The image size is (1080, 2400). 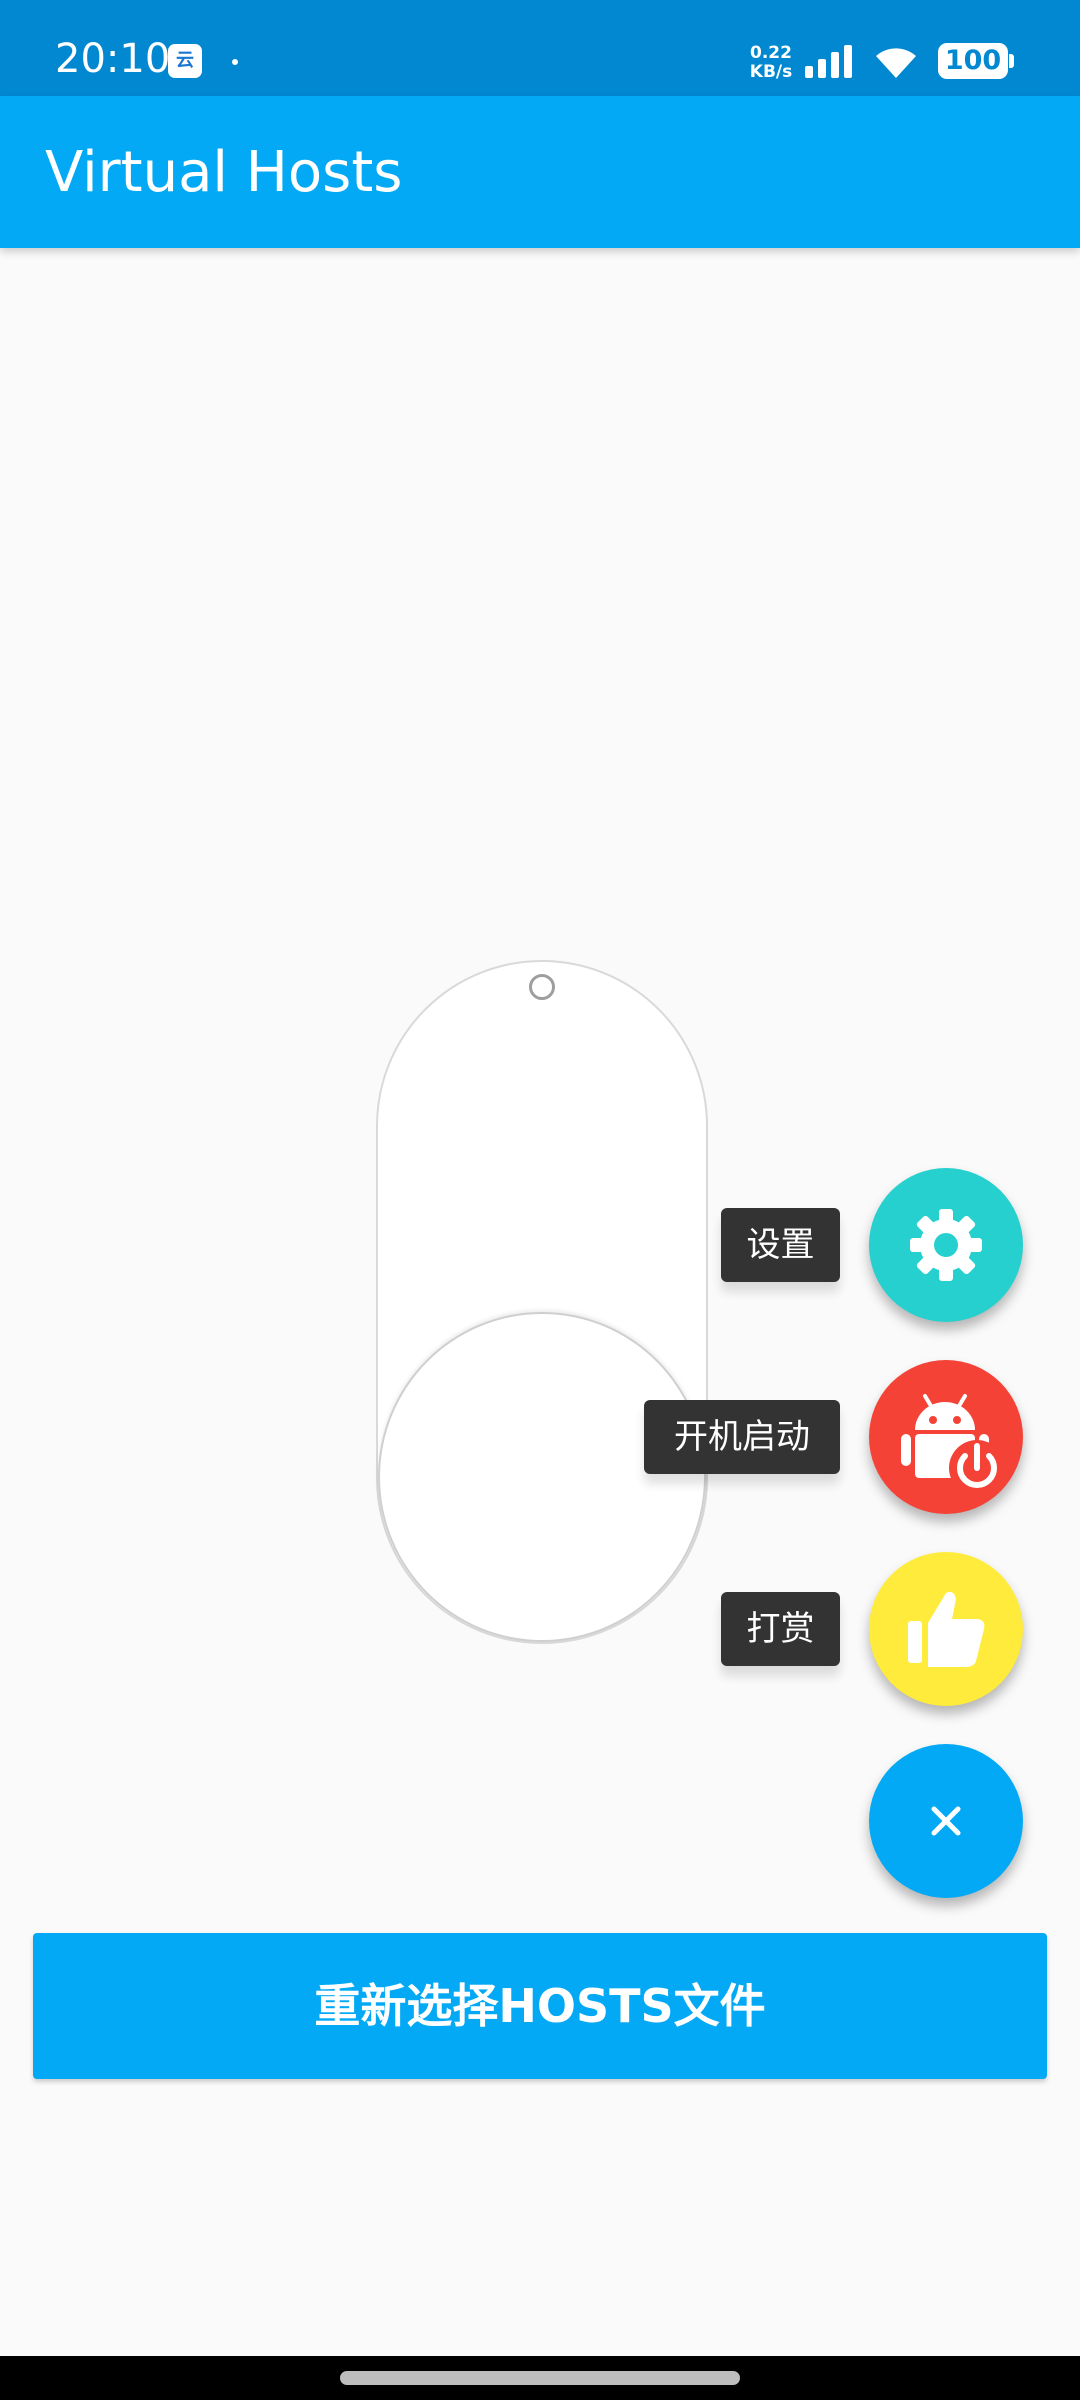 What do you see at coordinates (780, 1629) in the screenshot?
I see `reward-label: 打赏` at bounding box center [780, 1629].